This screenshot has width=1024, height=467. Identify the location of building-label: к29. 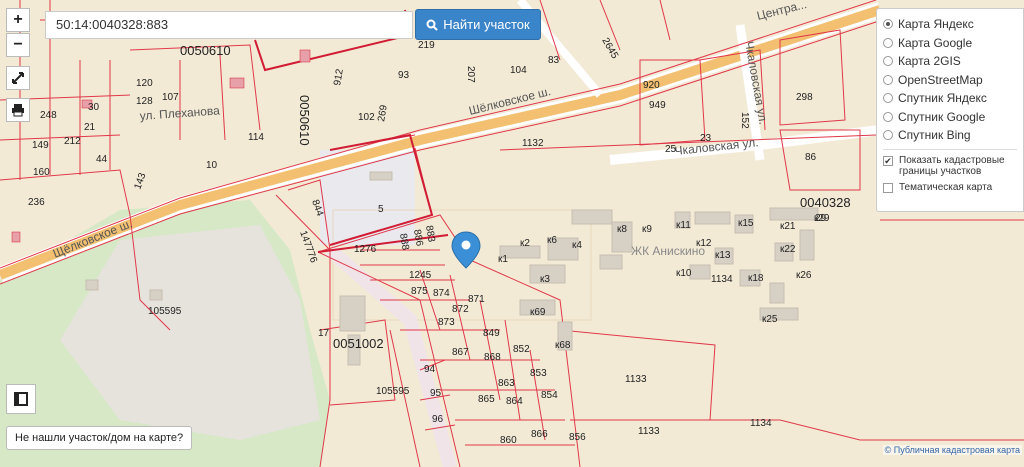
(822, 218).